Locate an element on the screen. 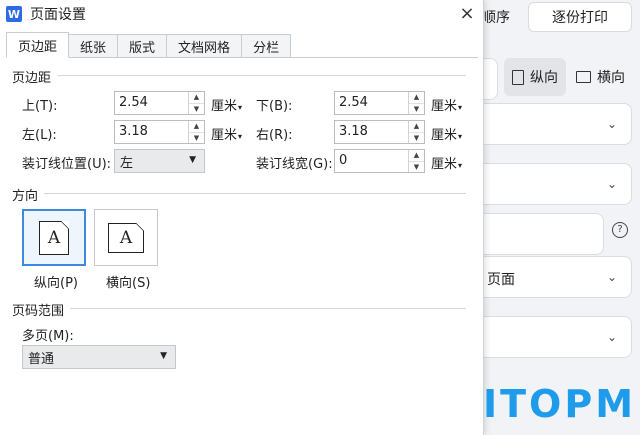 Image resolution: width=640 pixels, height=435 pixels. order-label: 顺序 is located at coordinates (496, 18).